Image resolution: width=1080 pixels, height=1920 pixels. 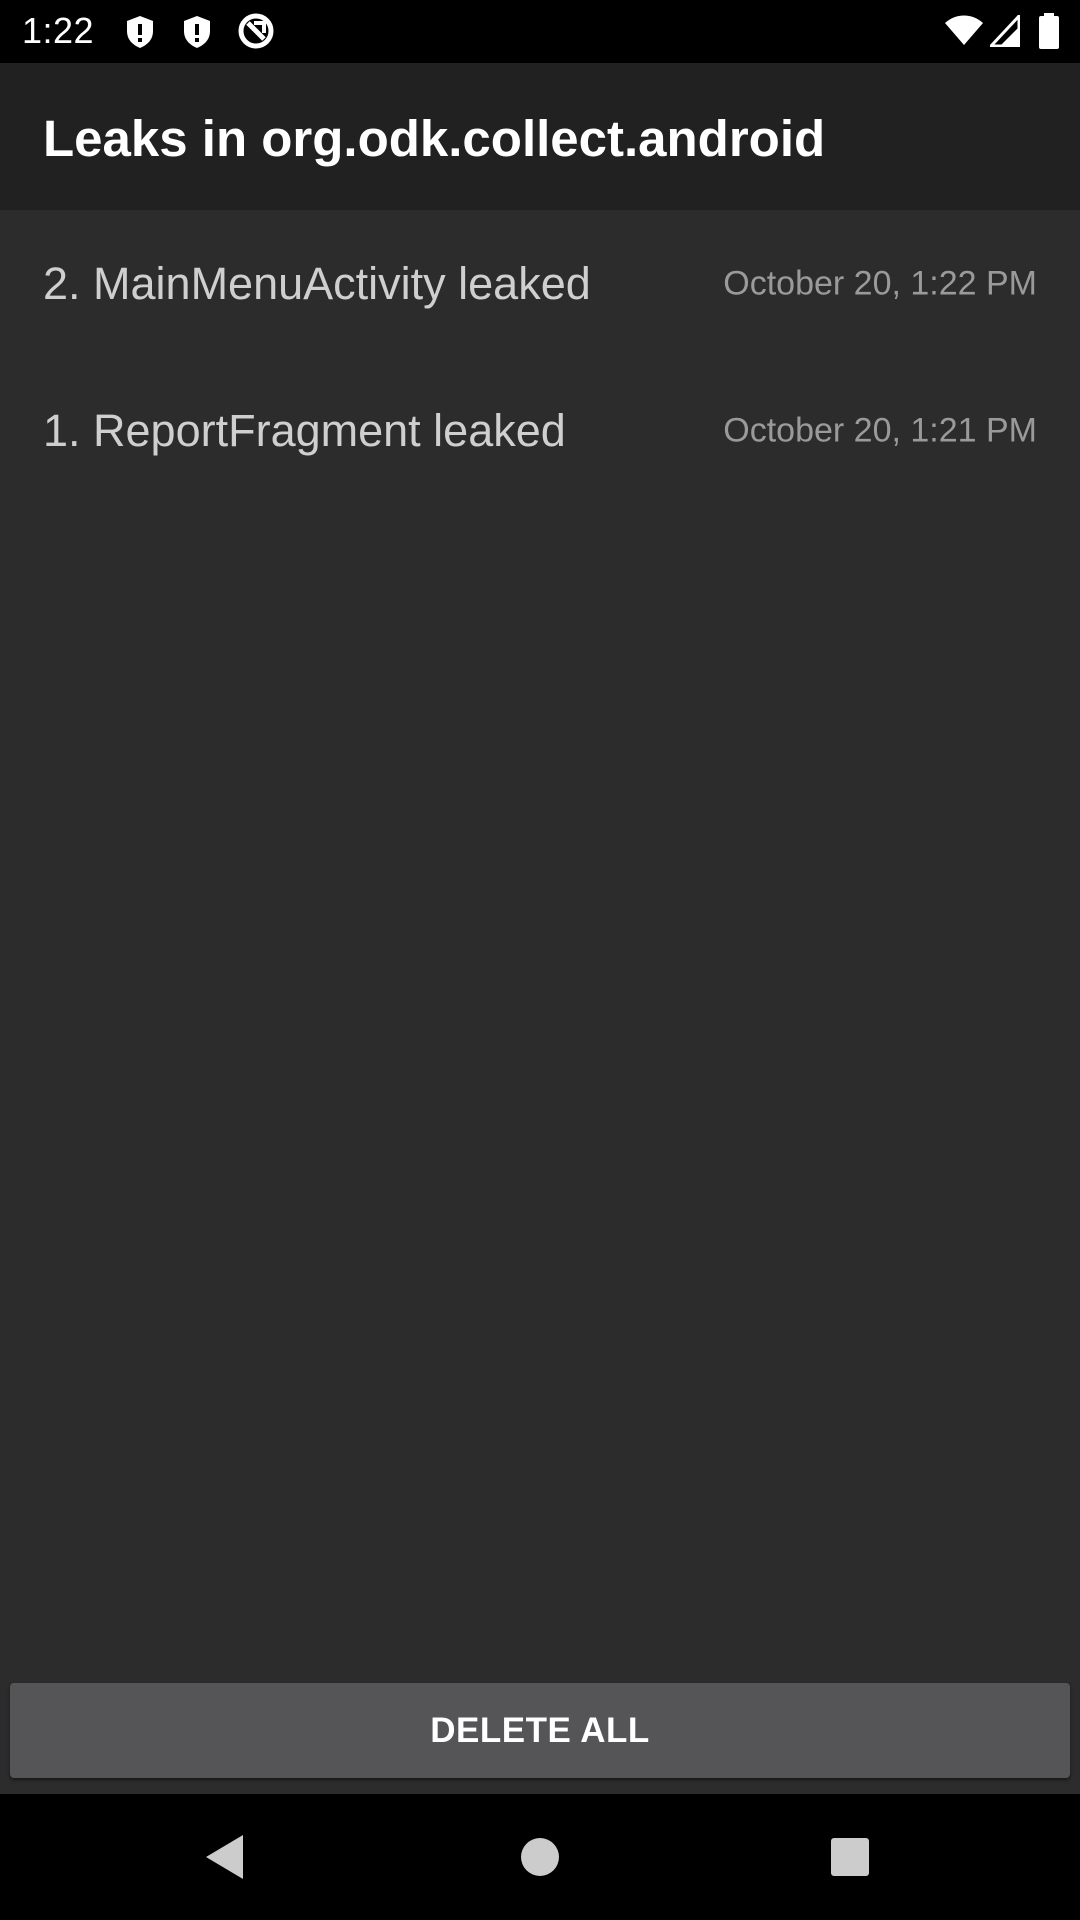 I want to click on recents-icon, so click(x=850, y=1857).